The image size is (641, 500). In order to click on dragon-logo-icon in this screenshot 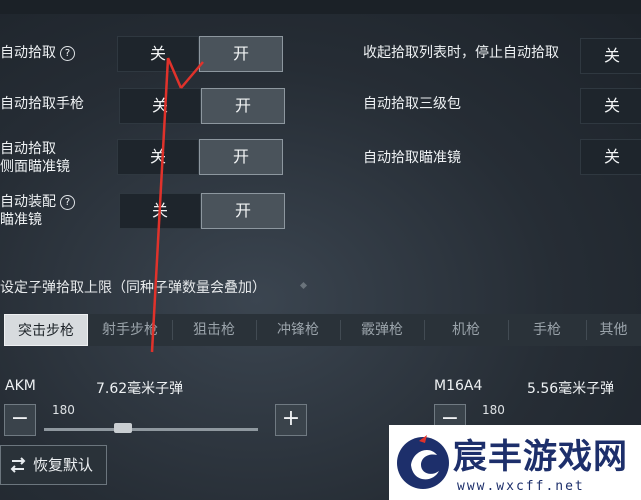, I will do `click(423, 462)`.